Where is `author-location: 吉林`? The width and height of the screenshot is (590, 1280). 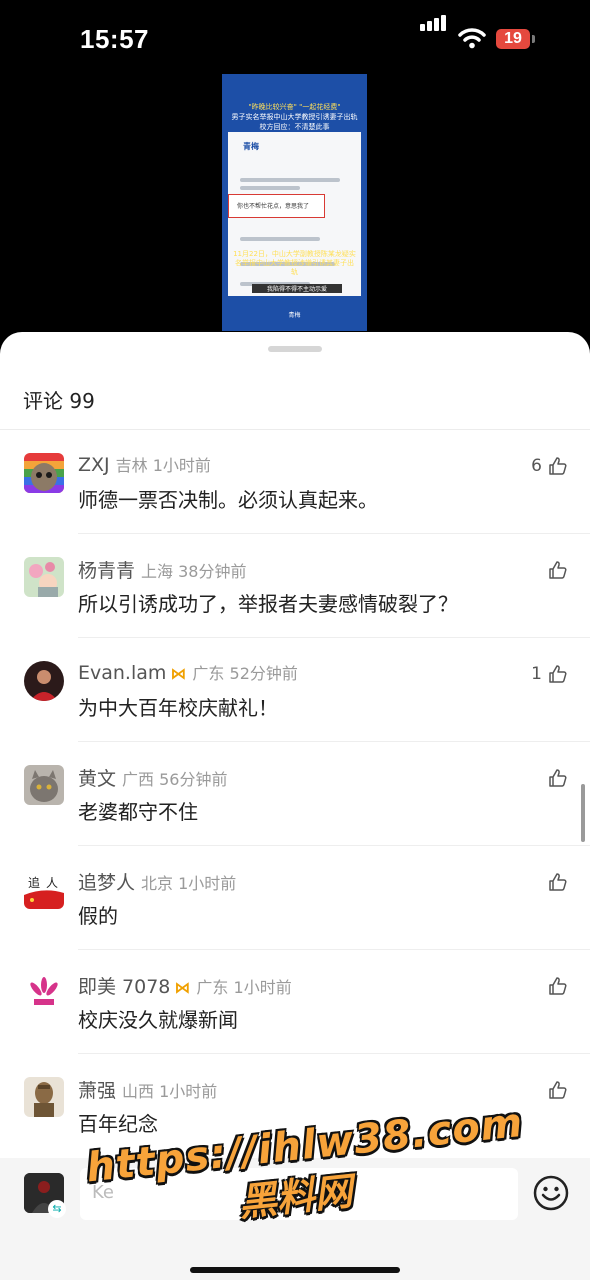 author-location: 吉林 is located at coordinates (131, 465).